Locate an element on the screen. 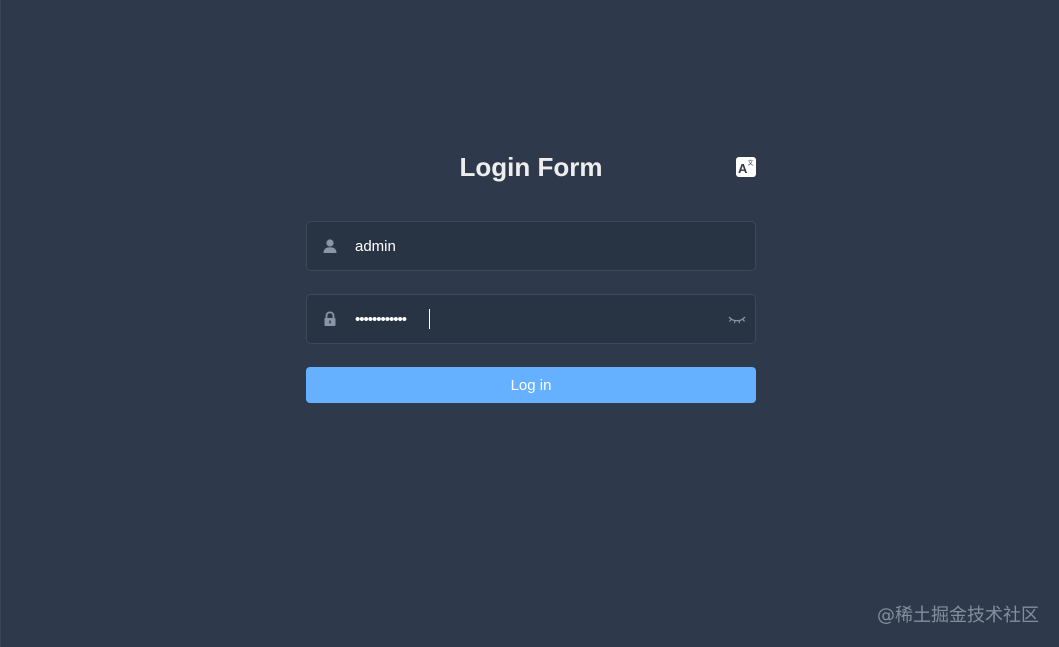 The image size is (1059, 647). language-switcher: A 文 is located at coordinates (746, 167).